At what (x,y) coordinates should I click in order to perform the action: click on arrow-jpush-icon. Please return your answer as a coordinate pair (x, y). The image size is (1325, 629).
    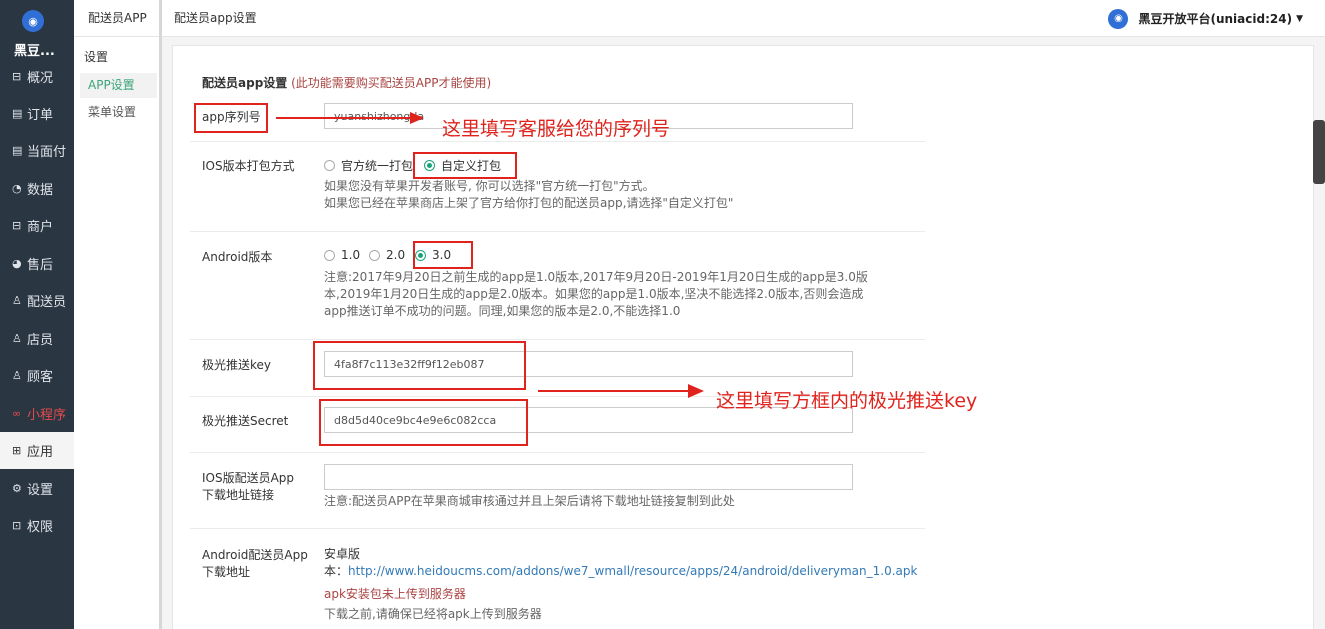
    Looking at the image, I should click on (621, 391).